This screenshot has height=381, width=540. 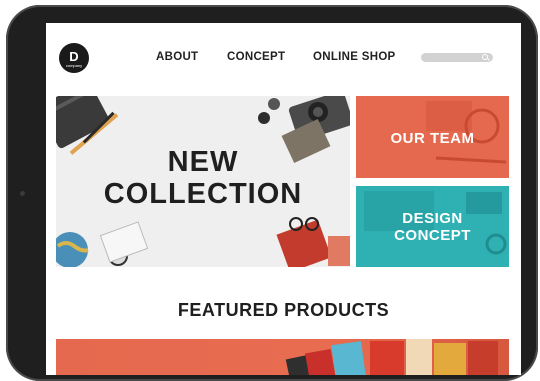 What do you see at coordinates (274, 104) in the screenshot?
I see `film-roll` at bounding box center [274, 104].